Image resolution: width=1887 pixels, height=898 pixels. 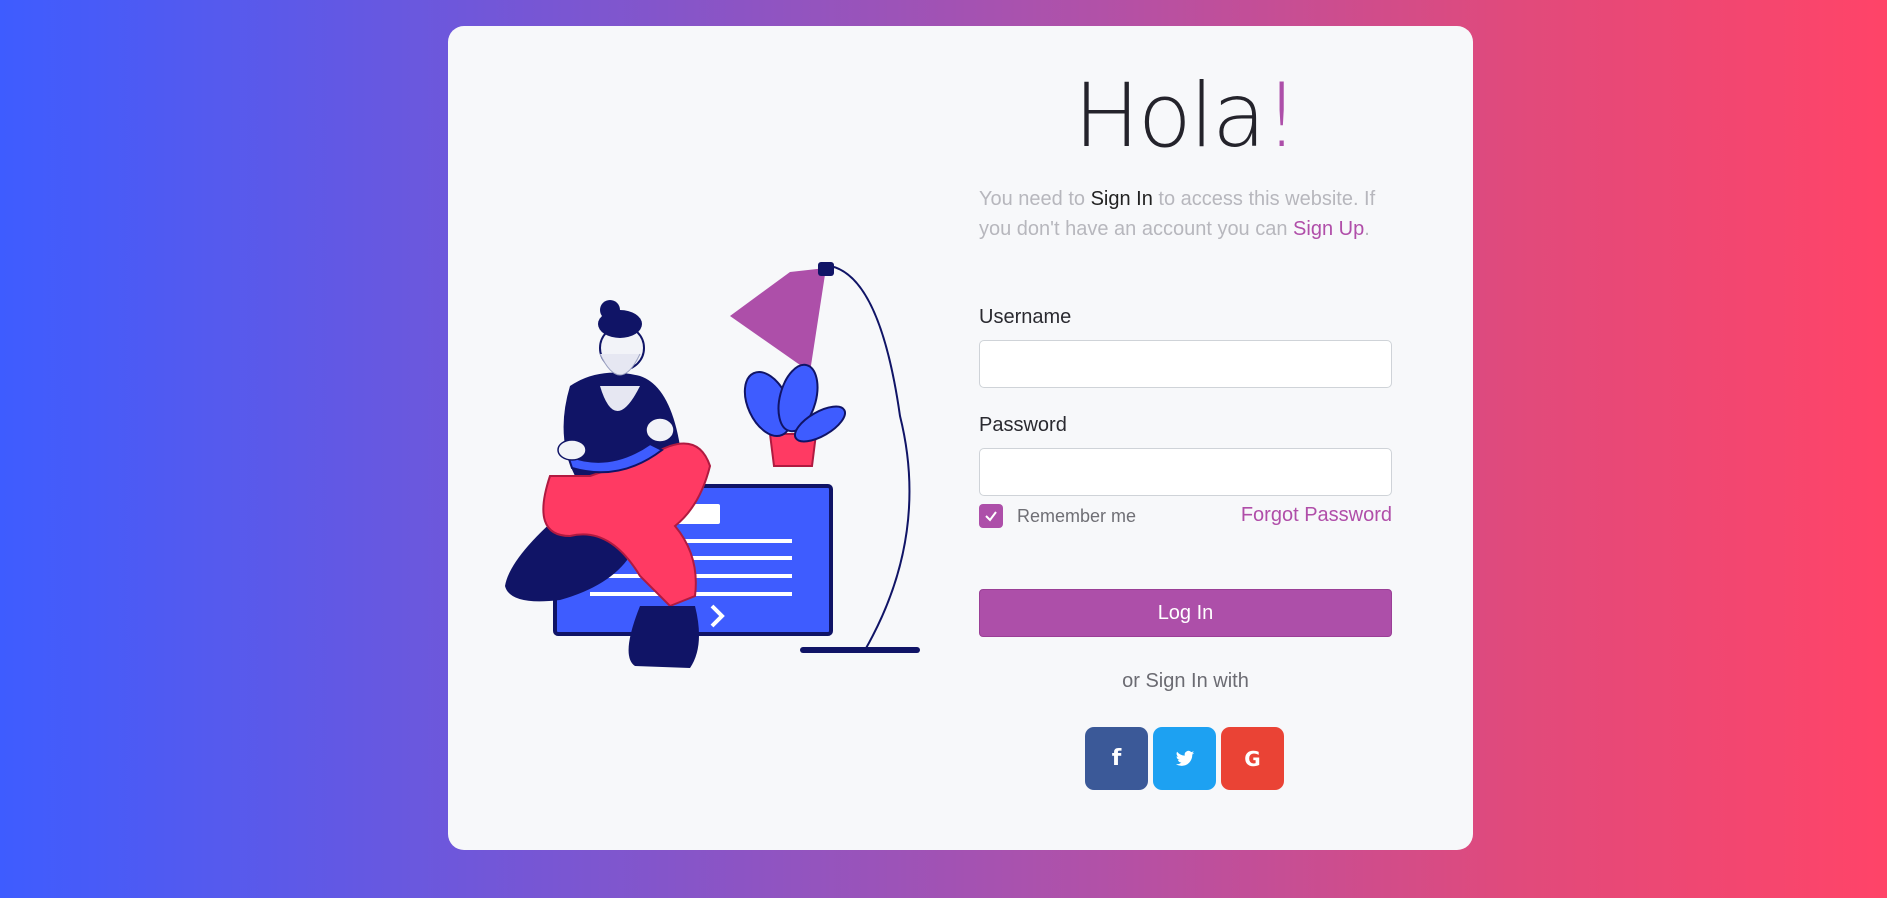 I want to click on woman-shoe, so click(x=663, y=637).